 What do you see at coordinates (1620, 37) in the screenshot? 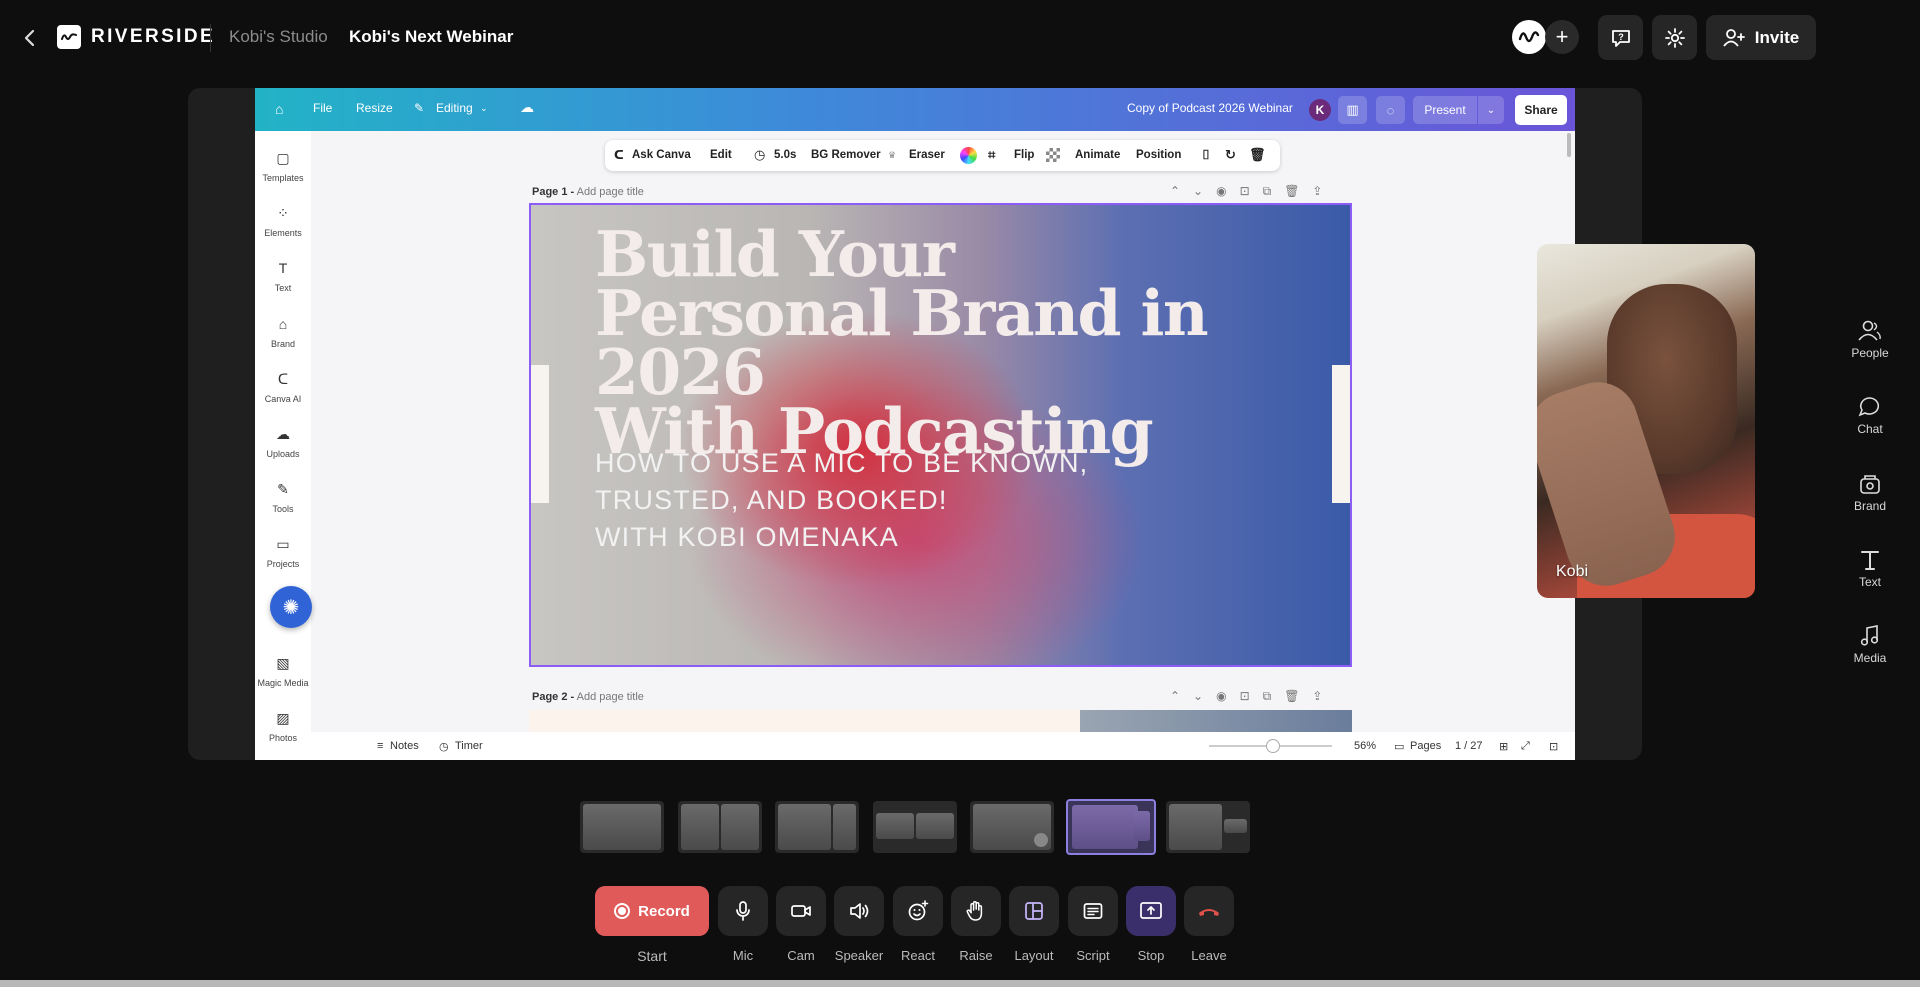
I see `help-button: ?` at bounding box center [1620, 37].